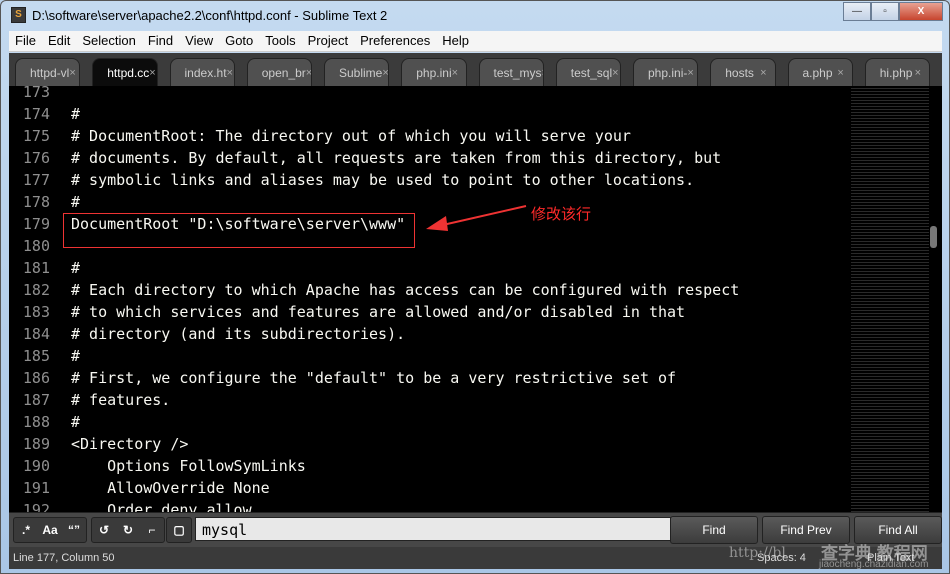  I want to click on minimap, so click(890, 299).